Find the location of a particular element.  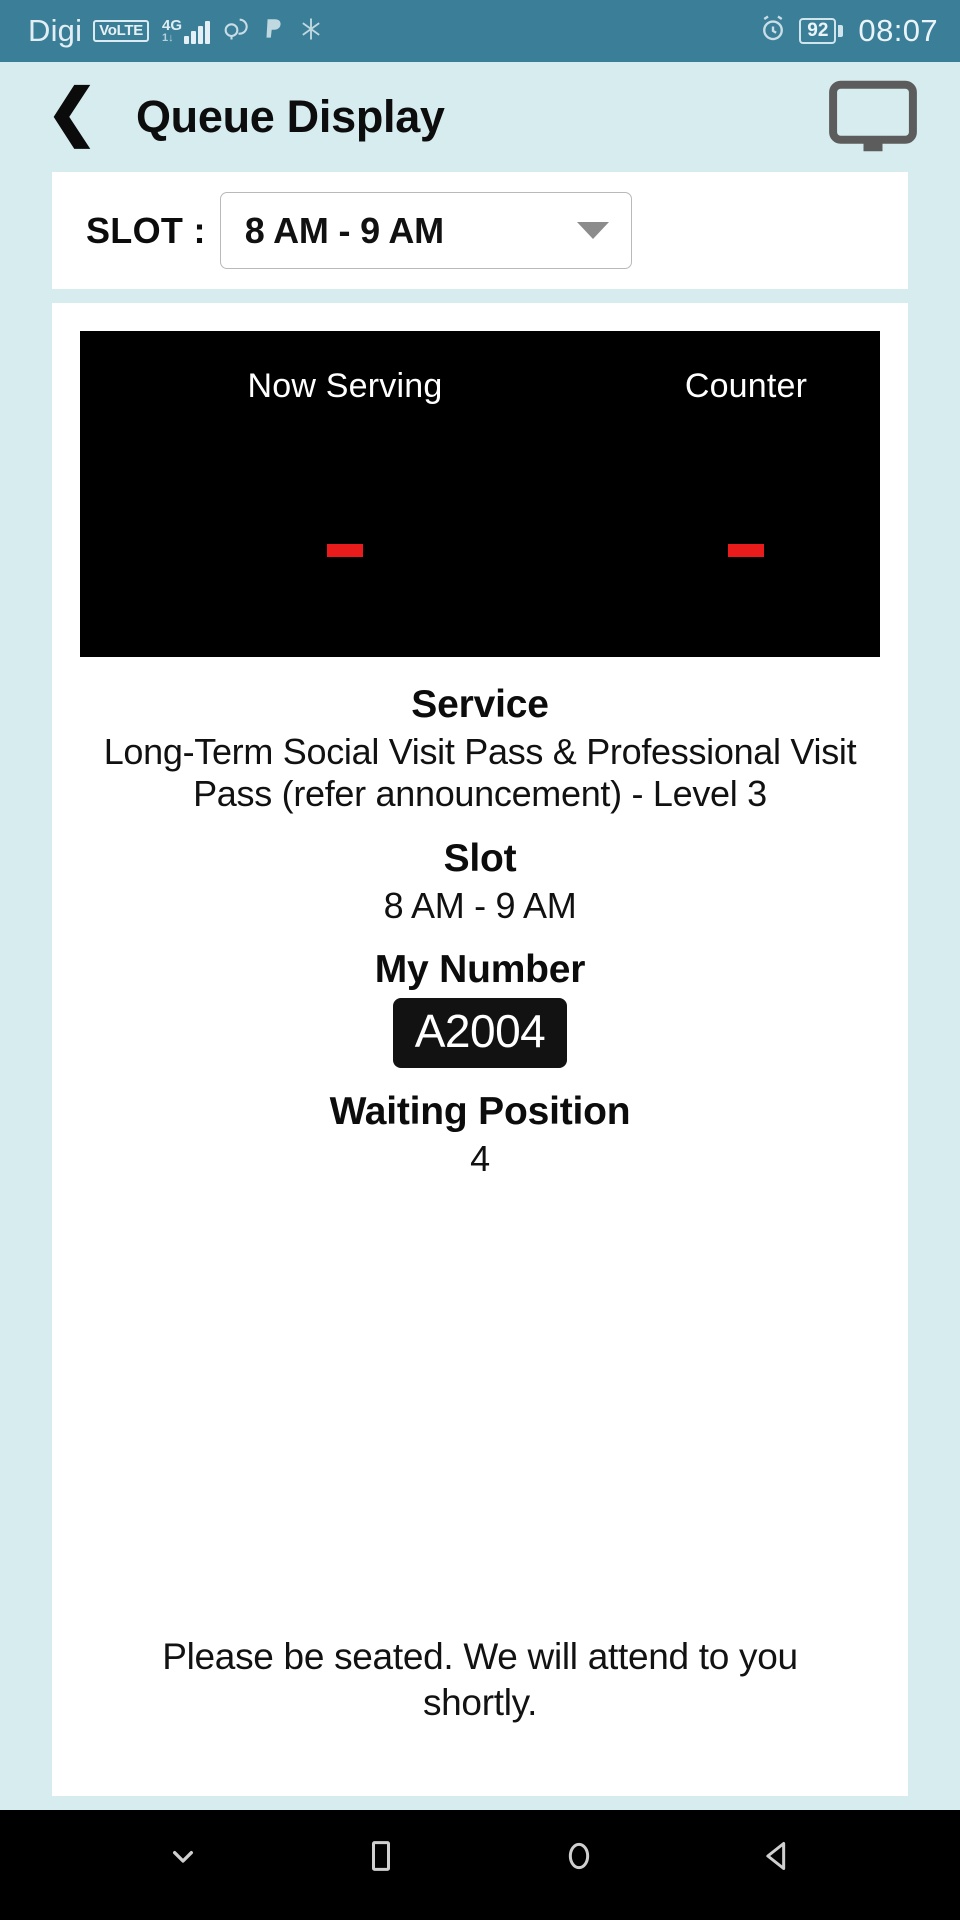

service-heading: Service is located at coordinates (480, 704).